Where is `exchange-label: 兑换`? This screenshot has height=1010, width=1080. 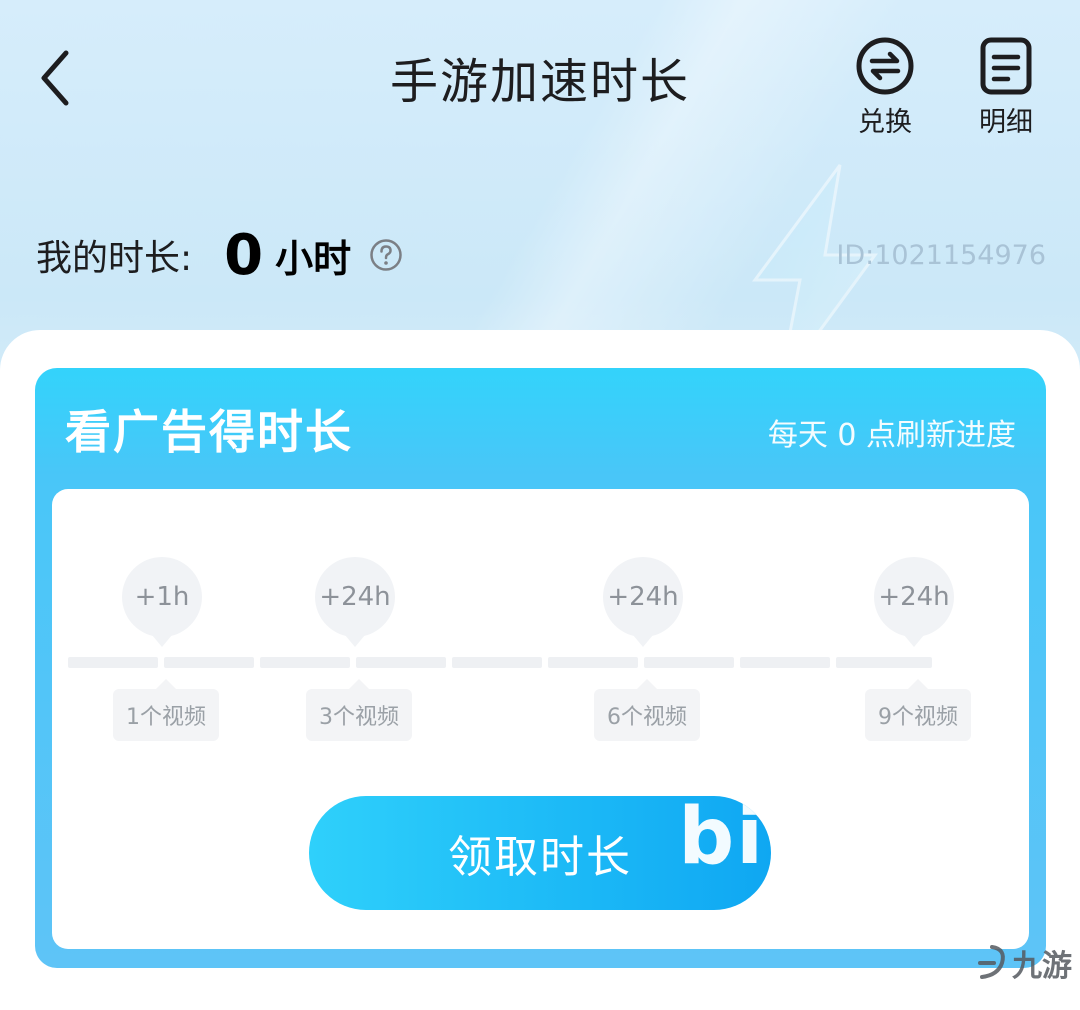
exchange-label: 兑换 is located at coordinates (885, 122).